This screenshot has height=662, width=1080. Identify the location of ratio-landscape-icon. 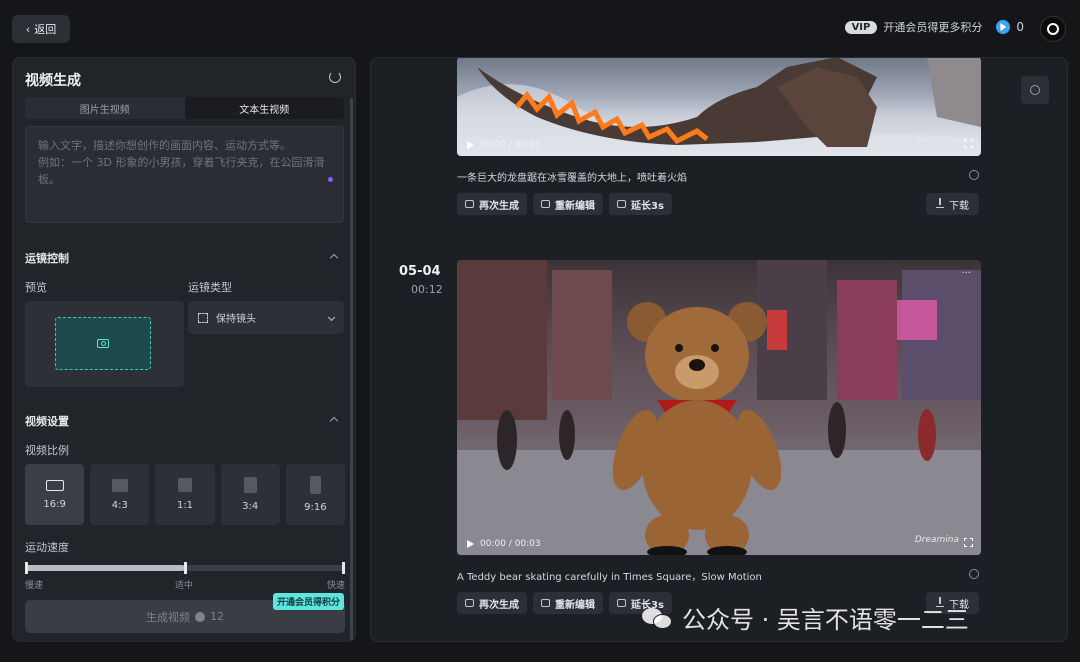
(54, 485).